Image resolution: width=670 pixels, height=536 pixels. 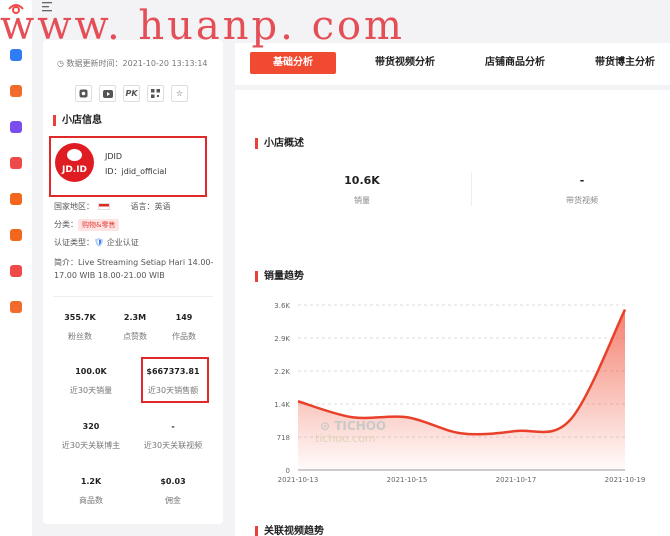 What do you see at coordinates (99, 242) in the screenshot?
I see `shield-icon: 🛡` at bounding box center [99, 242].